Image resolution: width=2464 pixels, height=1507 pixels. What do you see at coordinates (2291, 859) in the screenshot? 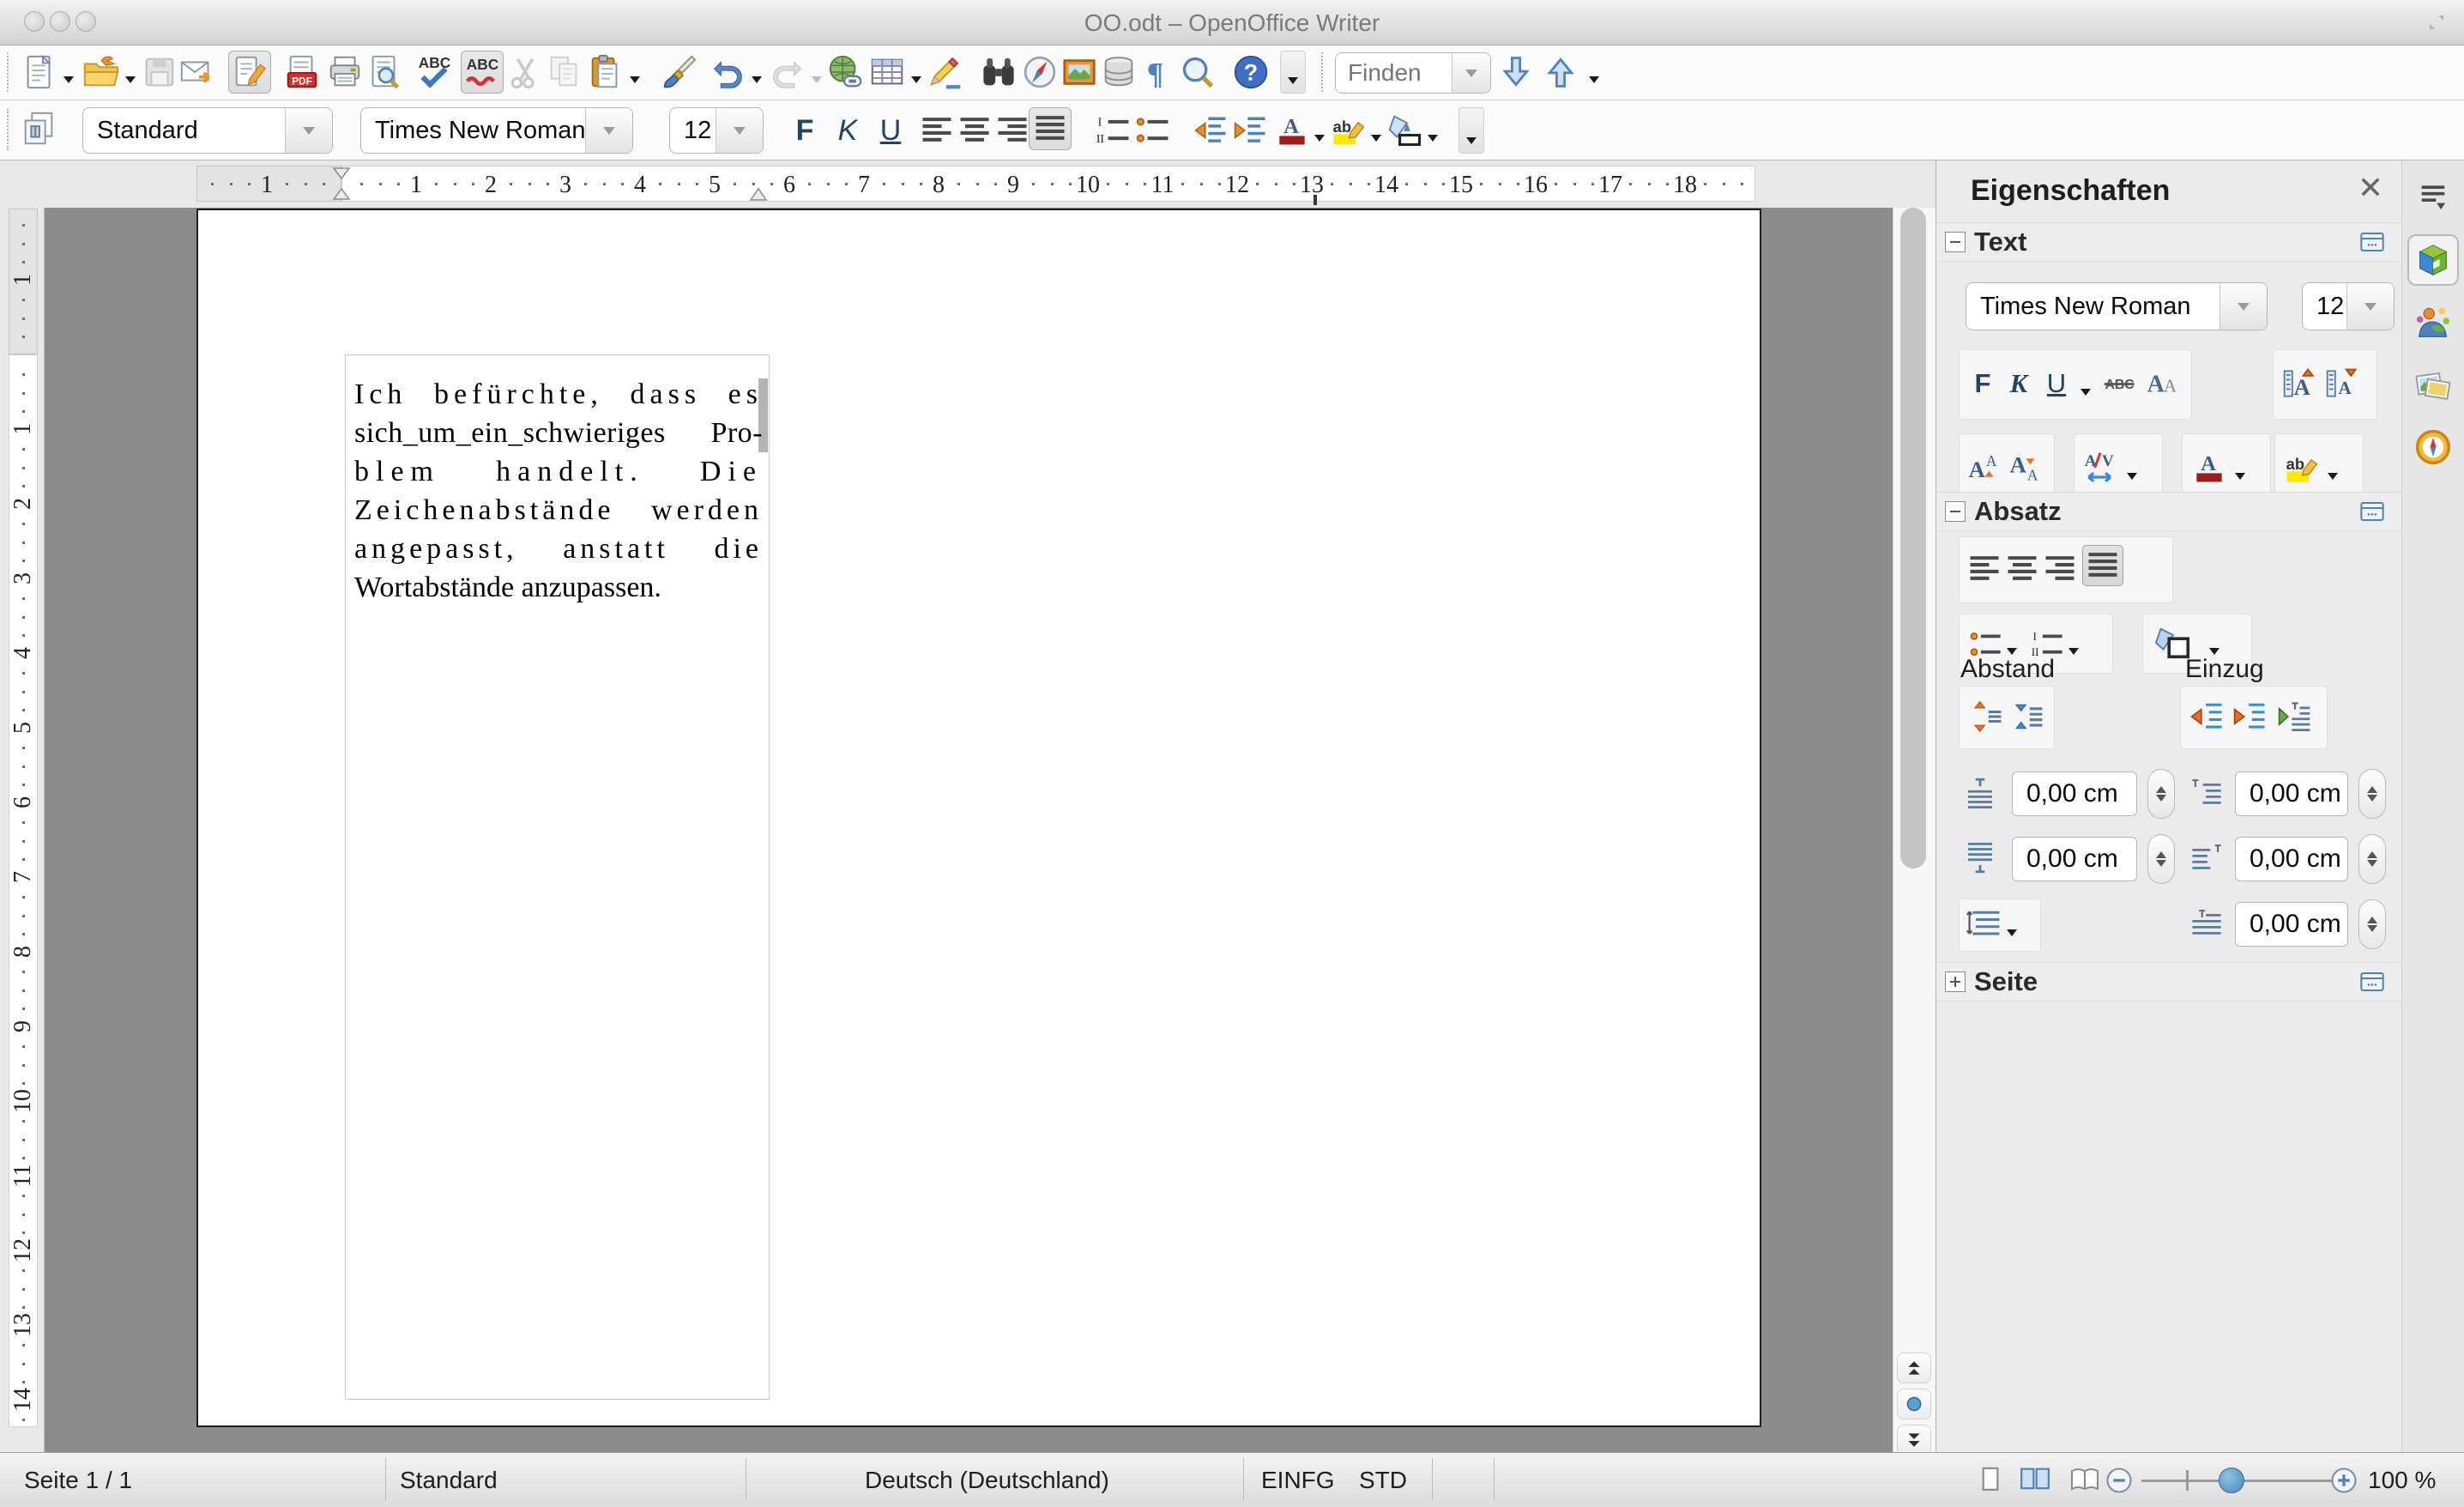
I see `indent-after-field: 0,00 cm` at bounding box center [2291, 859].